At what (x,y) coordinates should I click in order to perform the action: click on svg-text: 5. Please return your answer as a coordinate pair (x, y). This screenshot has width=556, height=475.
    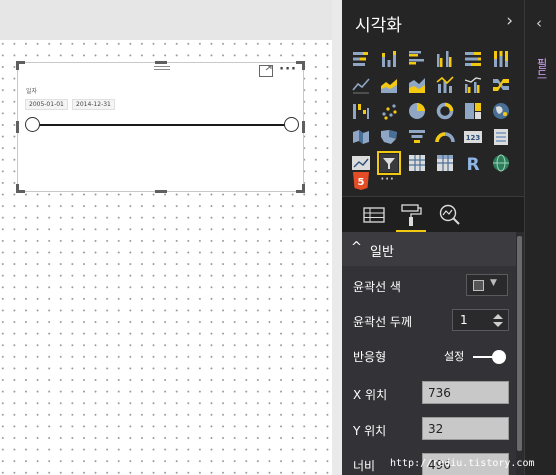
    Looking at the image, I should click on (361, 182).